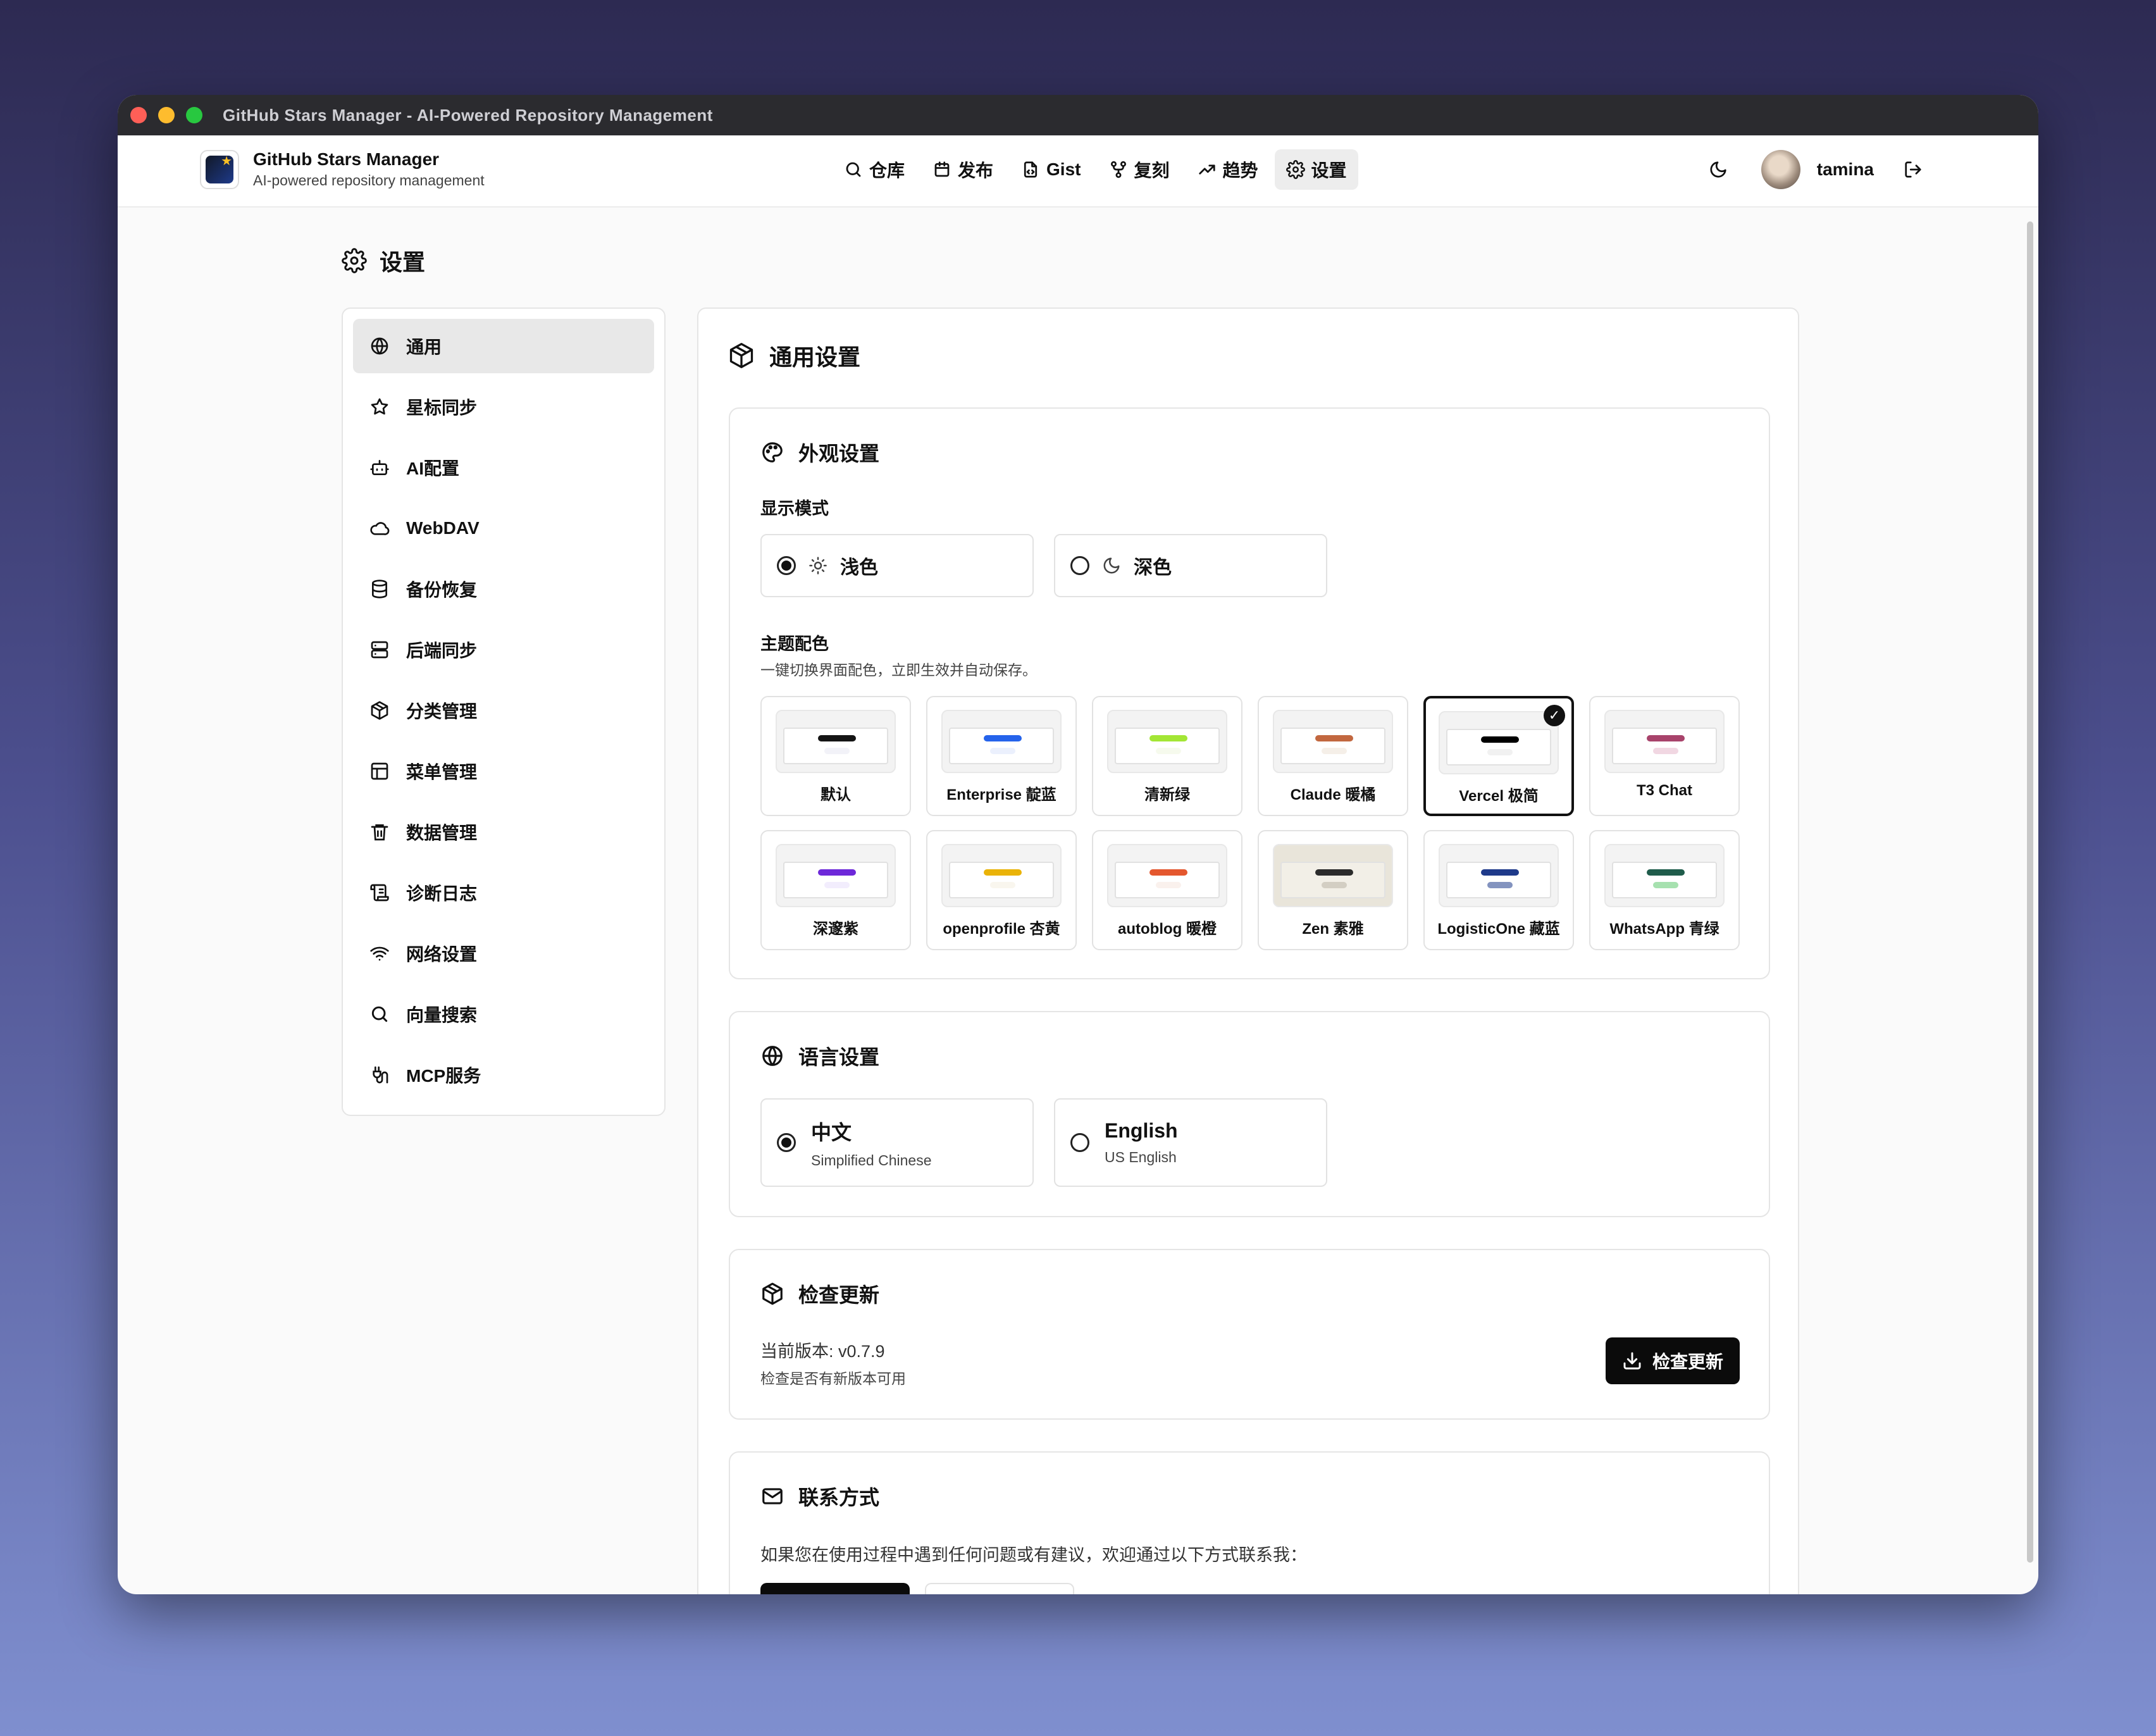 The image size is (2156, 1736). What do you see at coordinates (379, 832) in the screenshot?
I see `trash-icon` at bounding box center [379, 832].